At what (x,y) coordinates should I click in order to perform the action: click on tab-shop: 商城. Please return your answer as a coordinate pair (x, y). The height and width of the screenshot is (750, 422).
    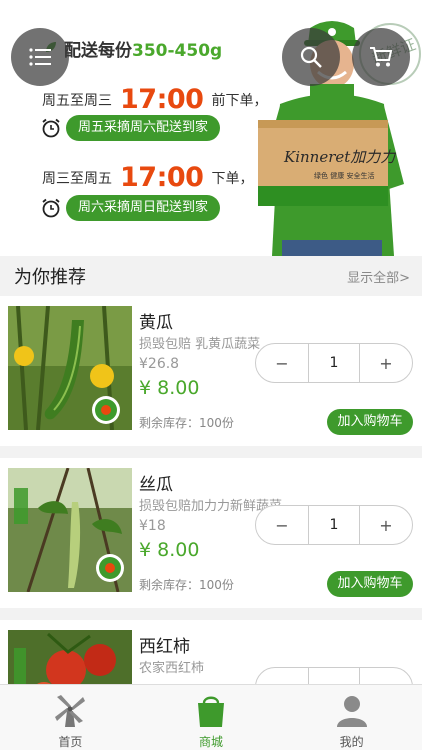
    Looking at the image, I should click on (211, 717).